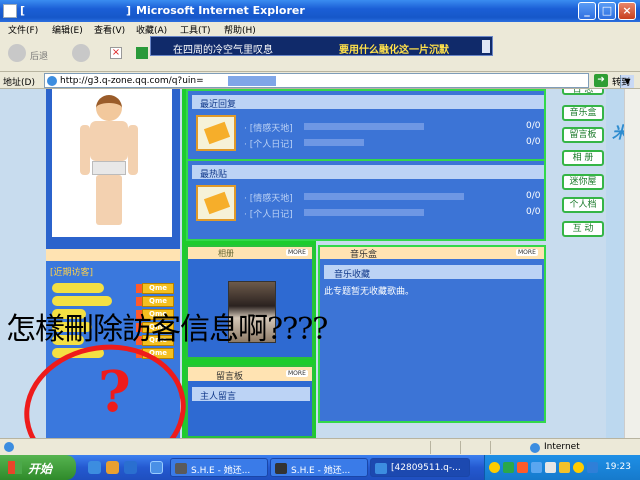  What do you see at coordinates (533, 212) in the screenshot?
I see `hot-entry-2-ratio: 0/0` at bounding box center [533, 212].